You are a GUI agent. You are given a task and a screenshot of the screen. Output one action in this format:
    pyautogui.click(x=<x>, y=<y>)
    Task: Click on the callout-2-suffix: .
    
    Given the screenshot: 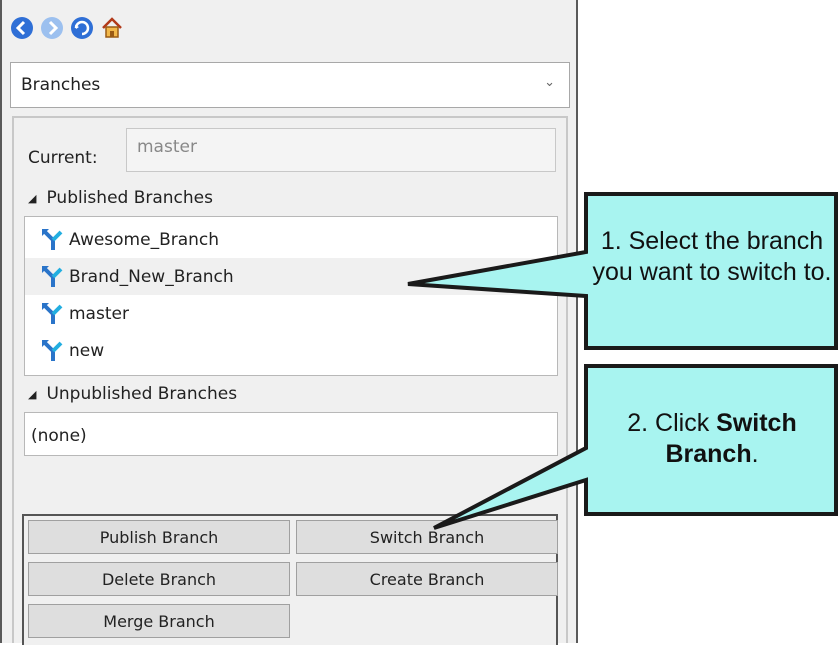 What is the action you would take?
    pyautogui.click(x=755, y=454)
    